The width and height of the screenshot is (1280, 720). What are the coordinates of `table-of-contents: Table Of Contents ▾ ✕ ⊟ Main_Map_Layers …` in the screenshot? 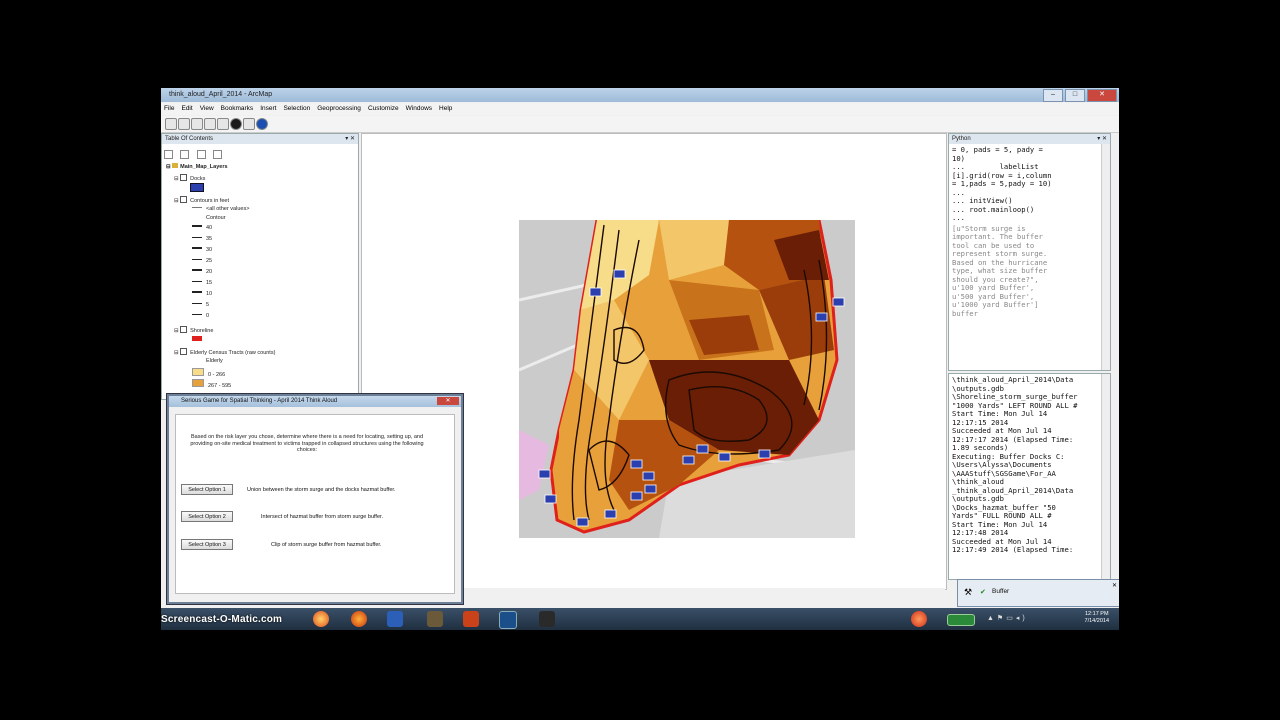 It's located at (260, 266).